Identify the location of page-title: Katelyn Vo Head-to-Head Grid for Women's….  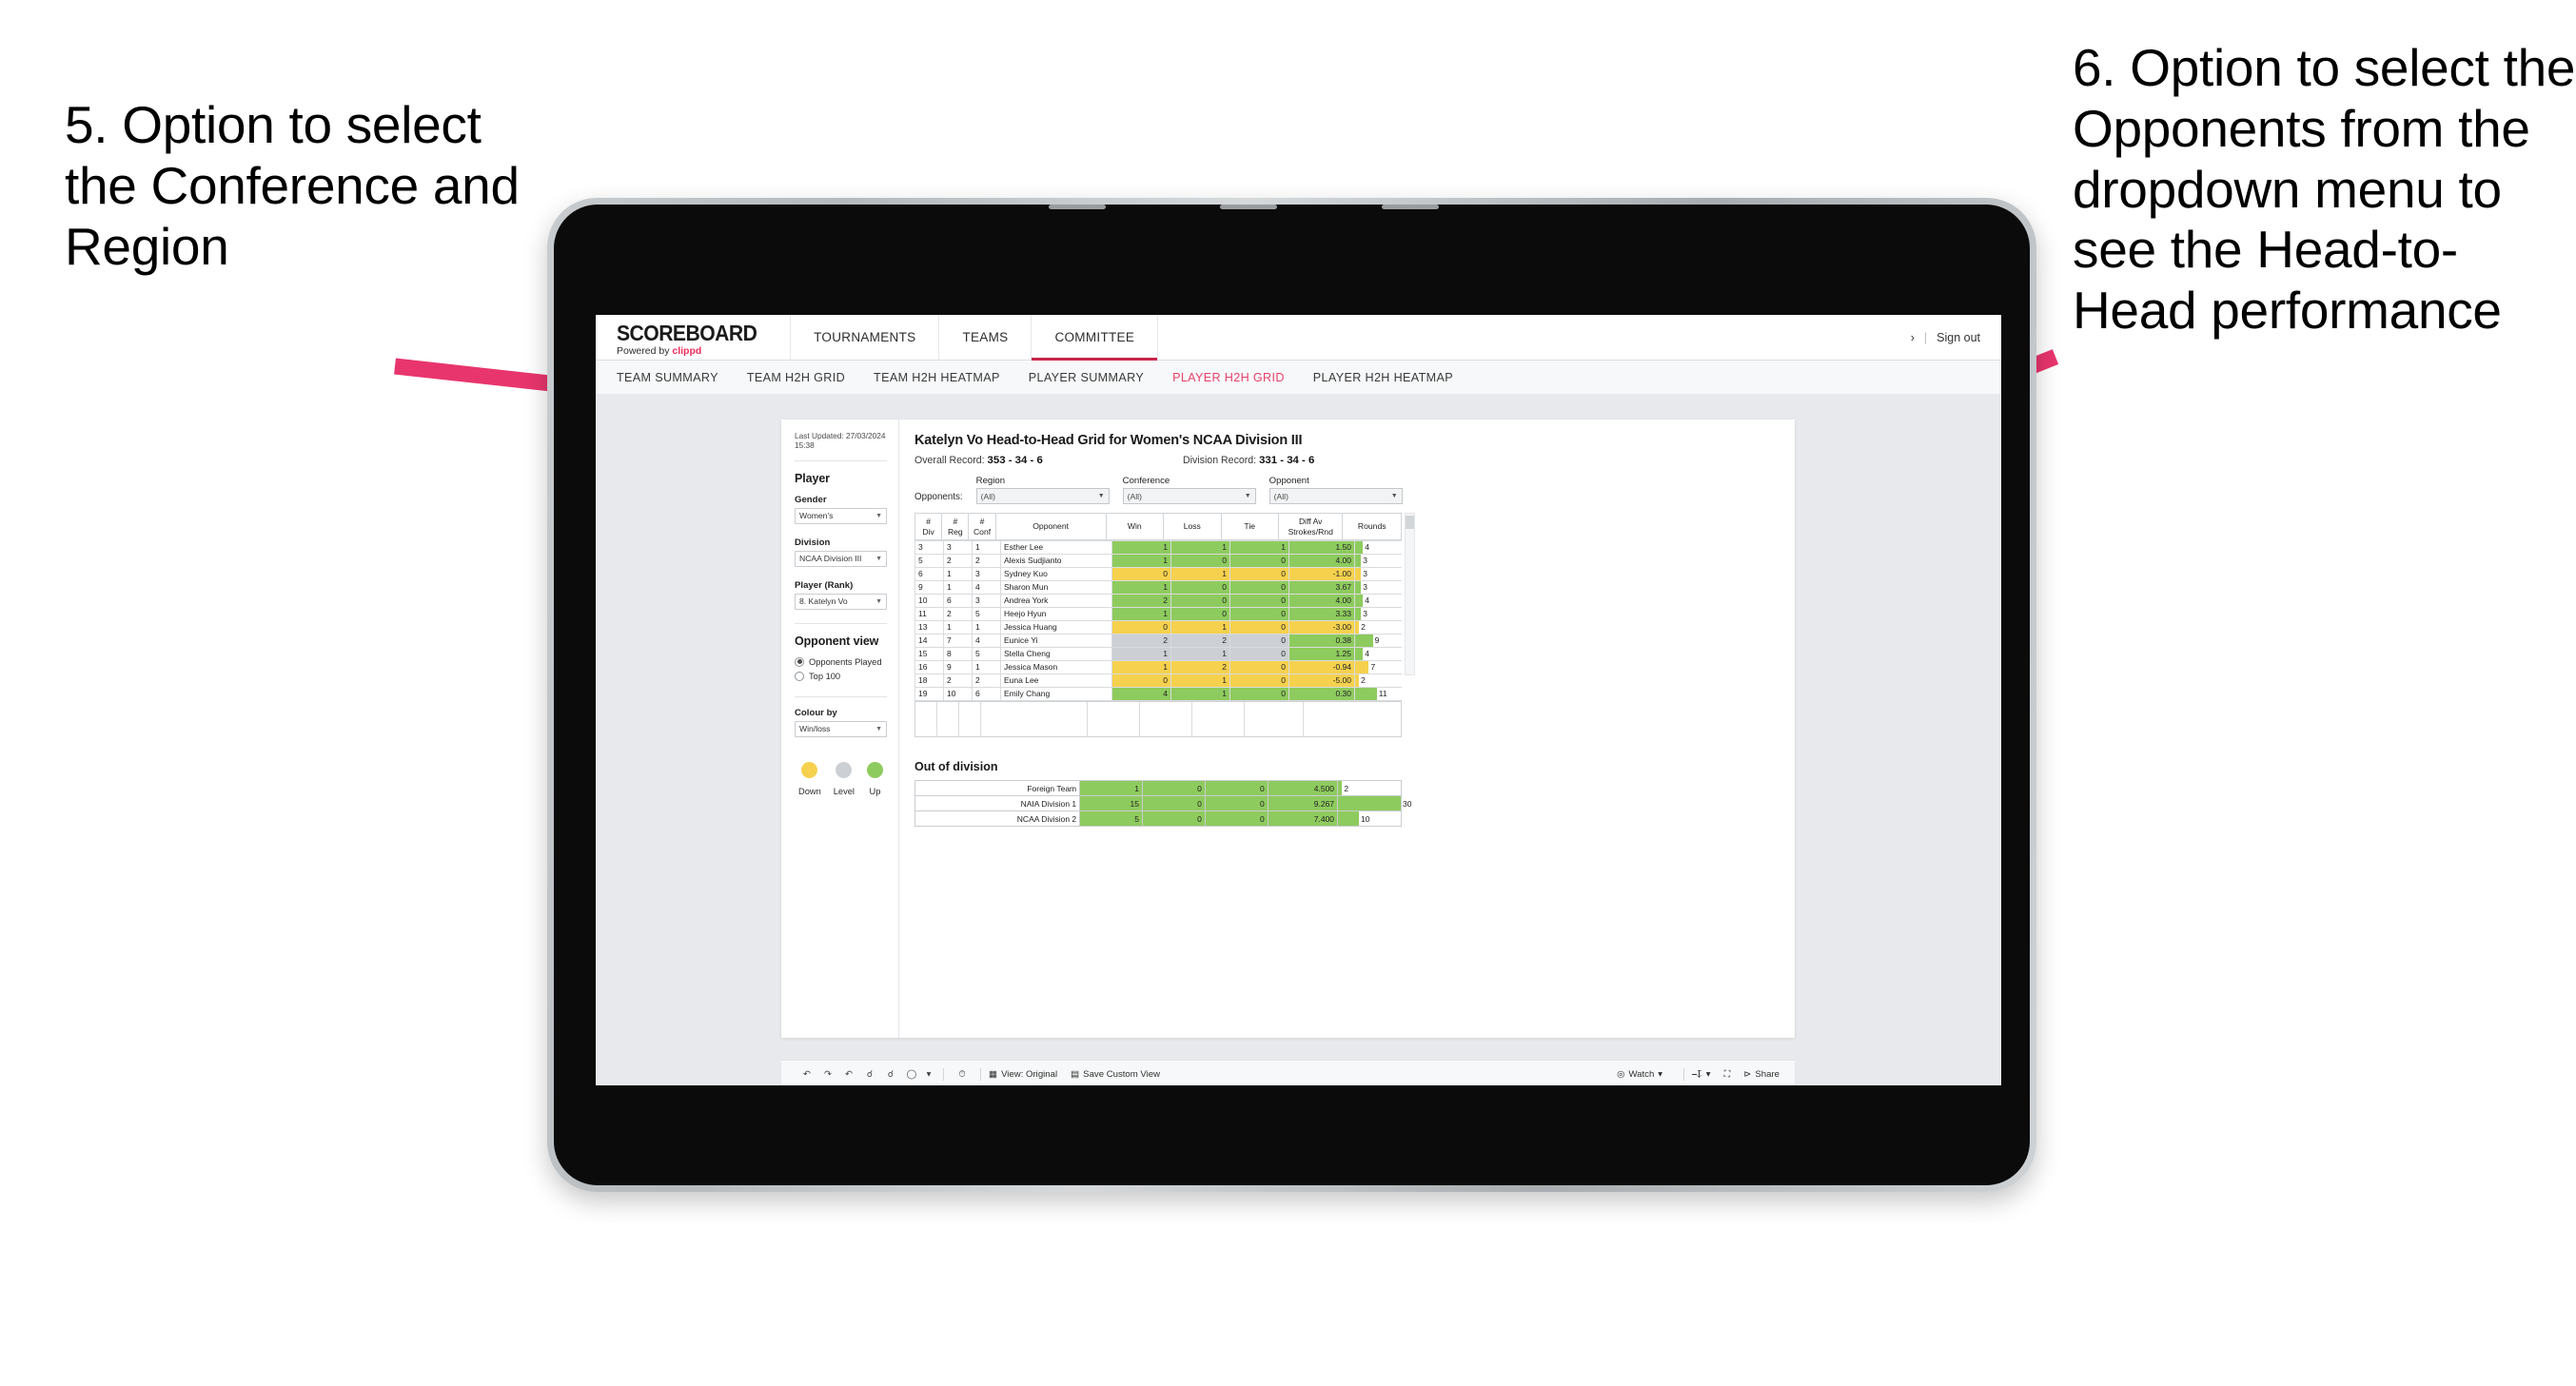
(1108, 440).